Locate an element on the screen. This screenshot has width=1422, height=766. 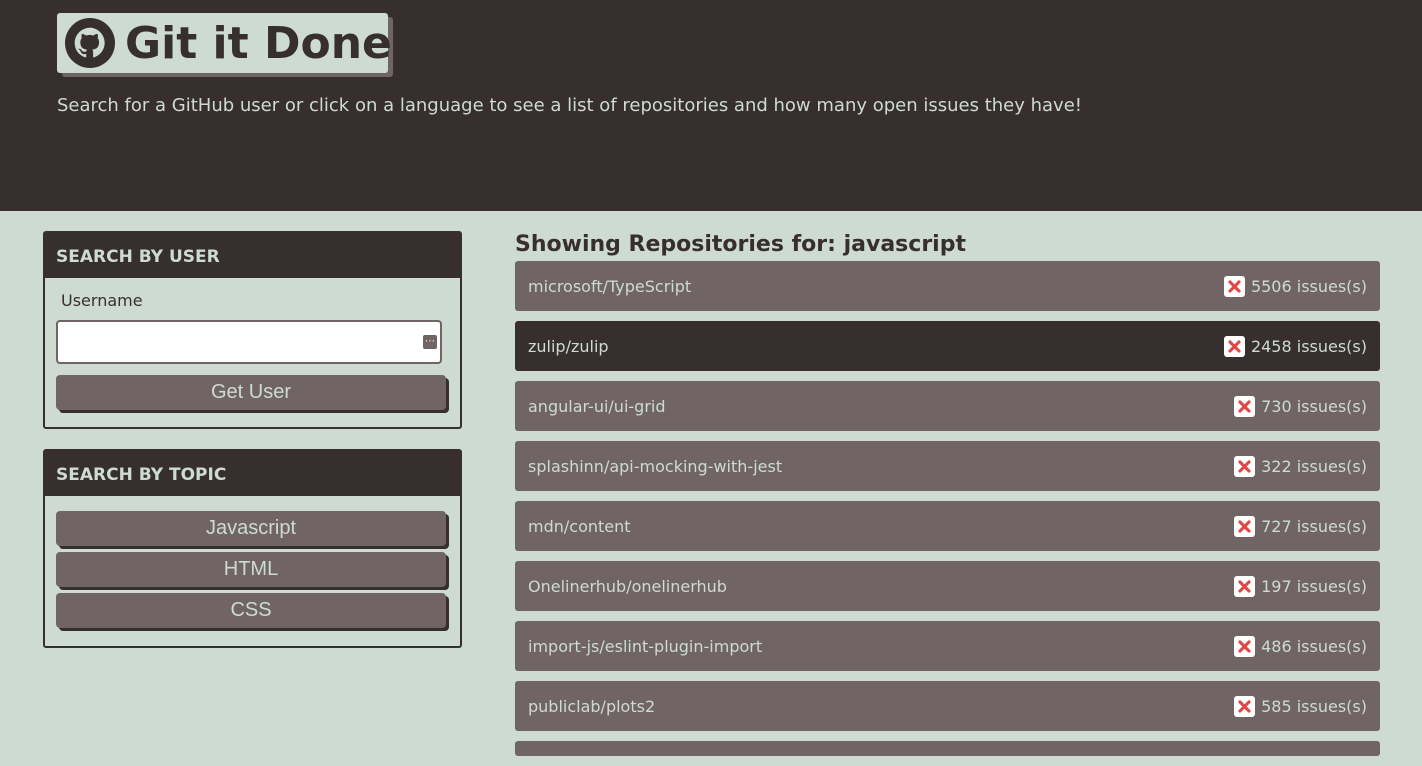
search-topic-heading: SEARCH BY TOPIC is located at coordinates (252, 473).